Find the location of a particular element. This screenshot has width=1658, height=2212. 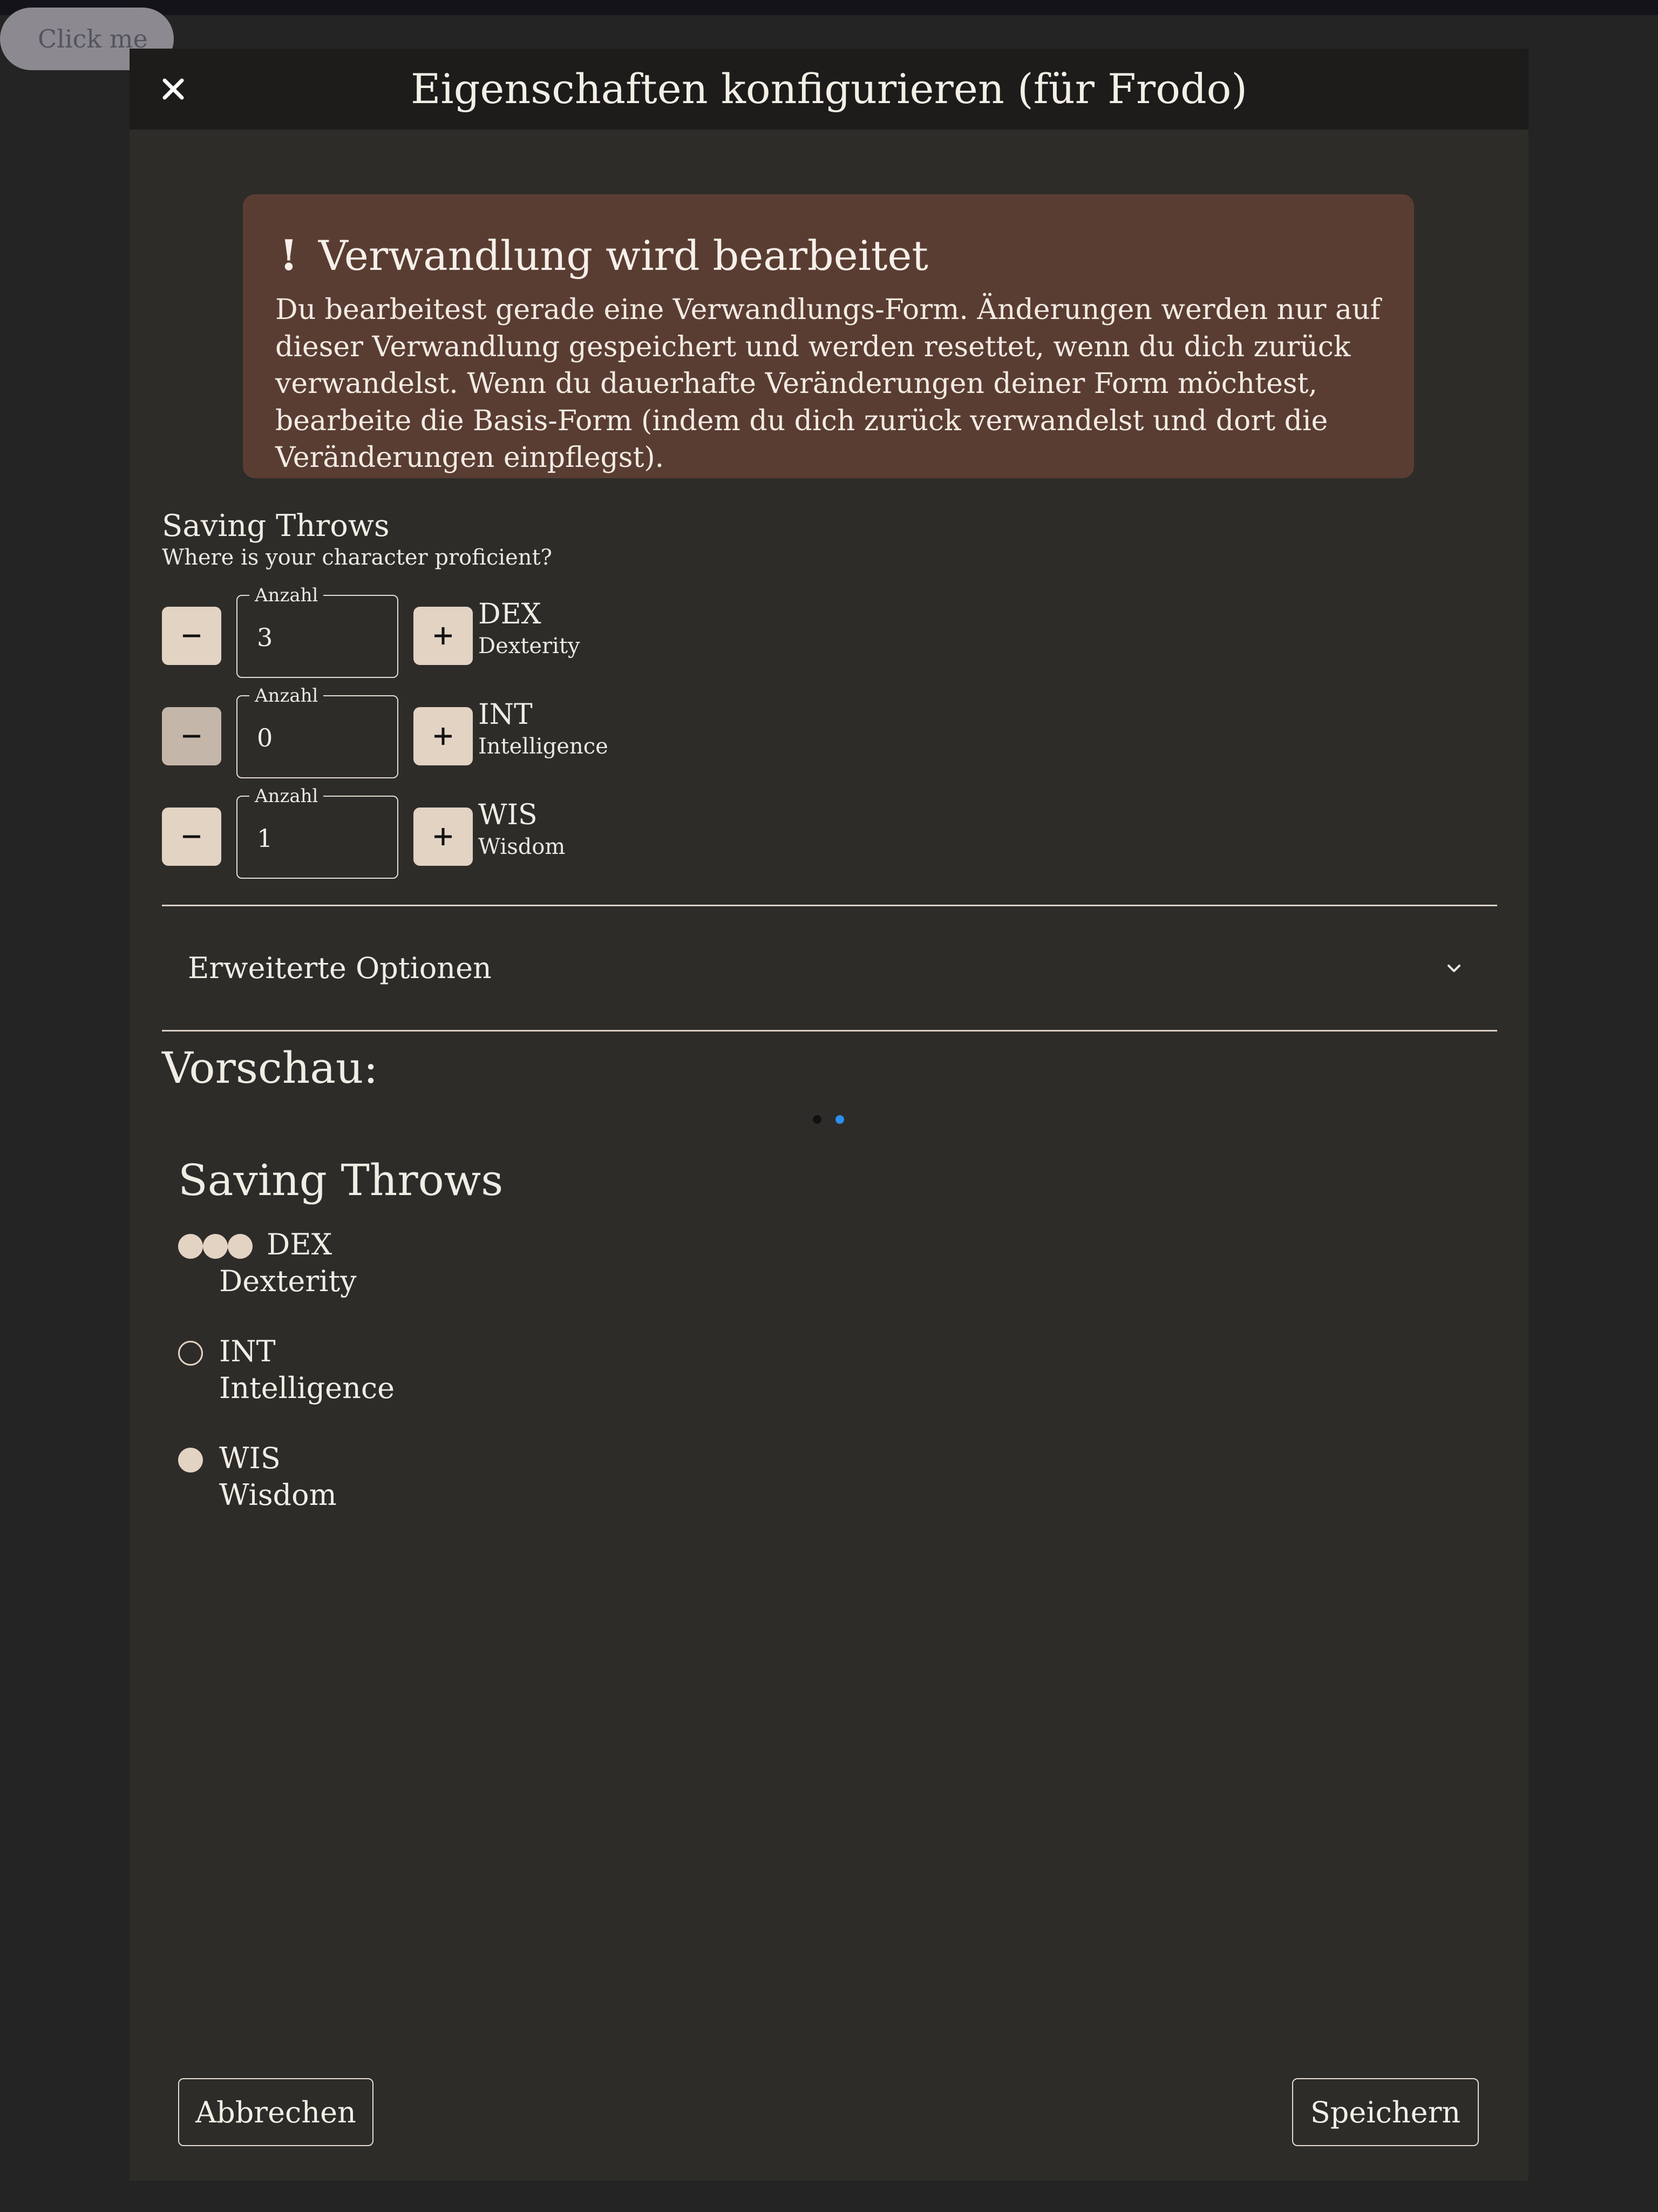

close-icon is located at coordinates (173, 89).